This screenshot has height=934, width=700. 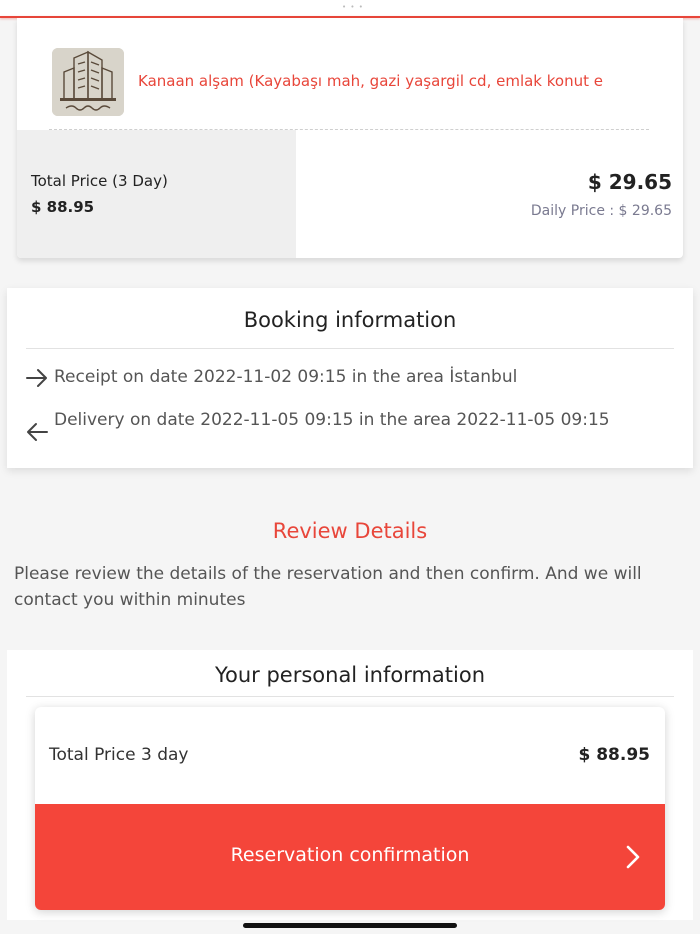 I want to click on reservation-confirm-button: Reservation confirmation, so click(x=350, y=857).